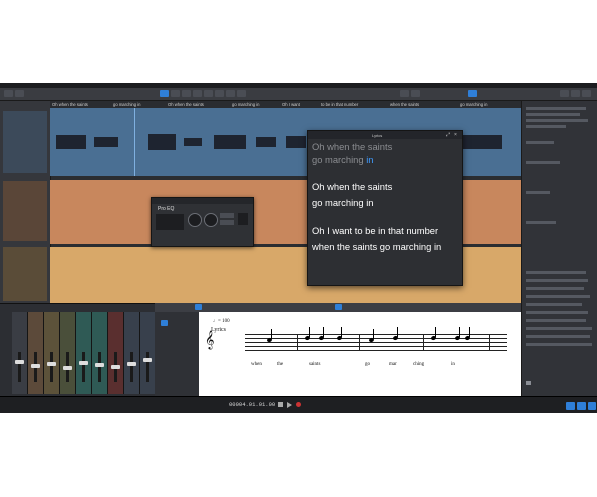 Image resolution: width=597 pixels, height=497 pixels. What do you see at coordinates (575, 93) in the screenshot?
I see `mix-view-button` at bounding box center [575, 93].